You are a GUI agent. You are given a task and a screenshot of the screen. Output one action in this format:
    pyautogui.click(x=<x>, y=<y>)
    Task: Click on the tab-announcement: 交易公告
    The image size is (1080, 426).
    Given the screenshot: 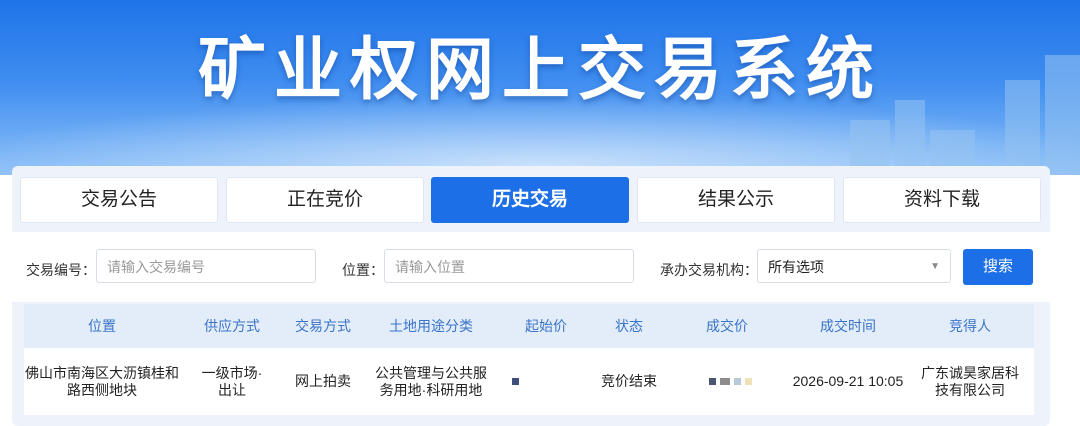 What is the action you would take?
    pyautogui.click(x=119, y=200)
    